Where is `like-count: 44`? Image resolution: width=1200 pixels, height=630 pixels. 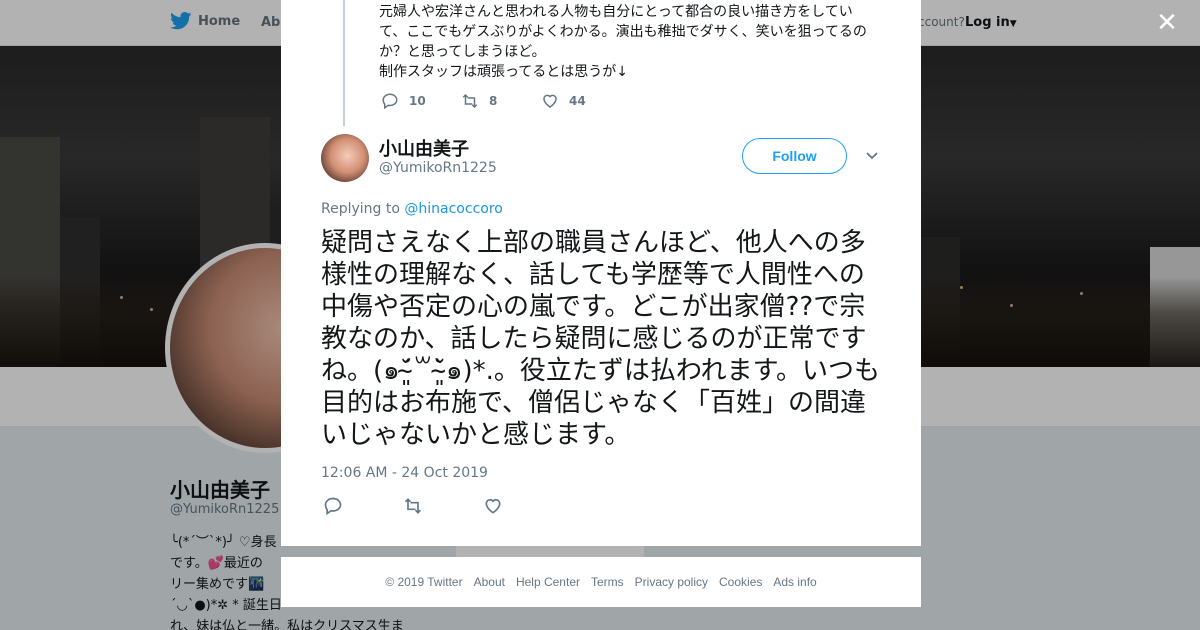
like-count: 44 is located at coordinates (577, 101).